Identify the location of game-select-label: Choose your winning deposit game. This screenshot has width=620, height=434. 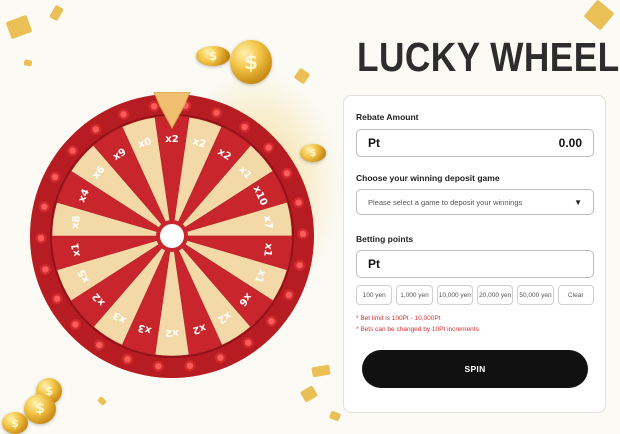
(428, 178).